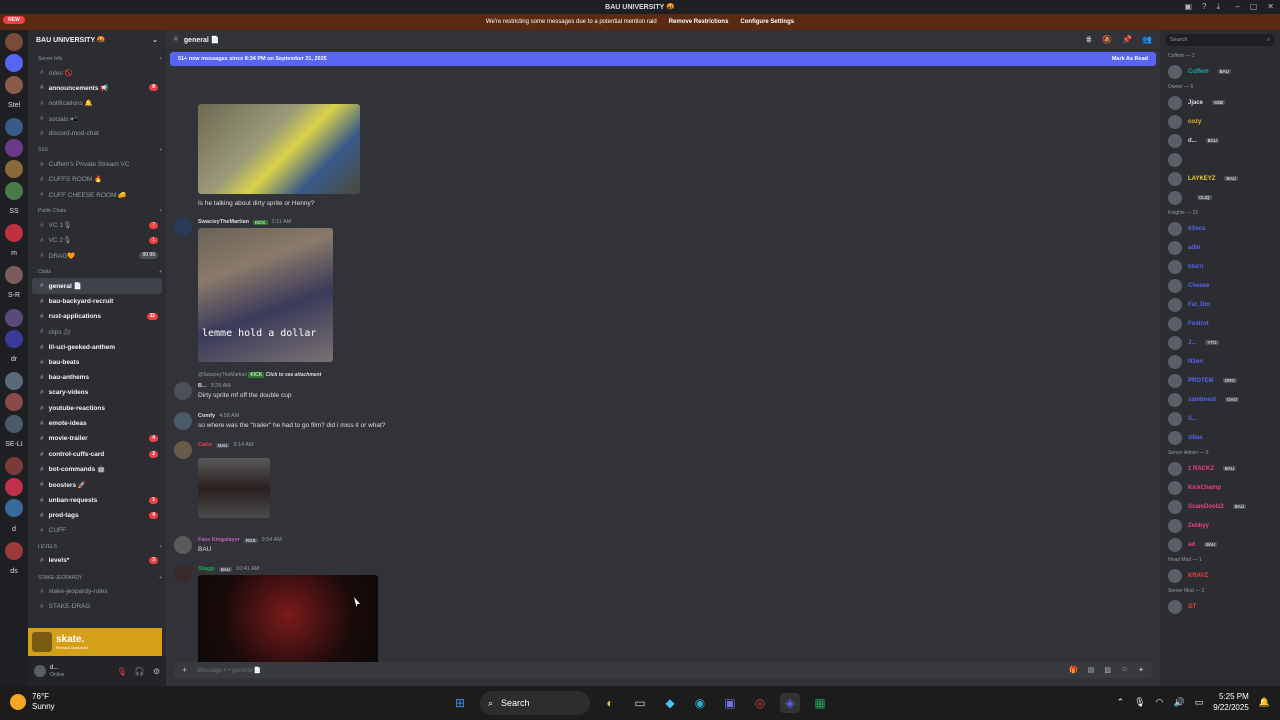 The height and width of the screenshot is (720, 1280). Describe the element at coordinates (610, 703) in the screenshot. I see `widgets-icon: ◐` at that location.